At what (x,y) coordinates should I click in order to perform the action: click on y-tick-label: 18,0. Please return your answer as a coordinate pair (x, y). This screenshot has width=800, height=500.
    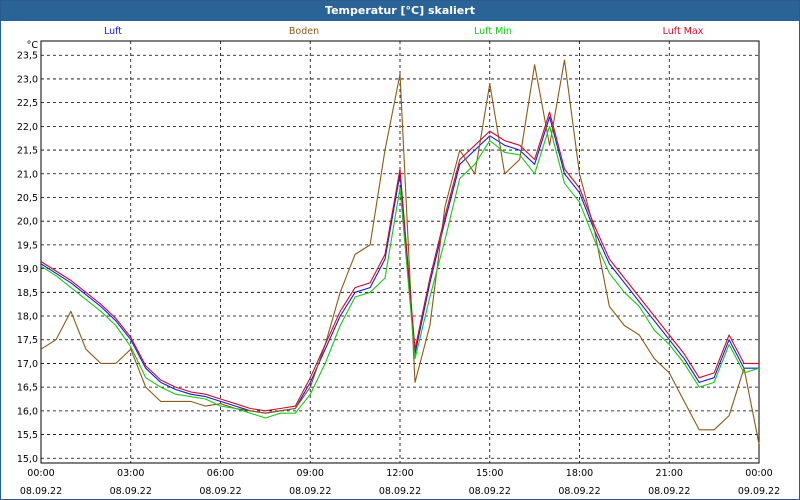
    Looking at the image, I should click on (27, 317).